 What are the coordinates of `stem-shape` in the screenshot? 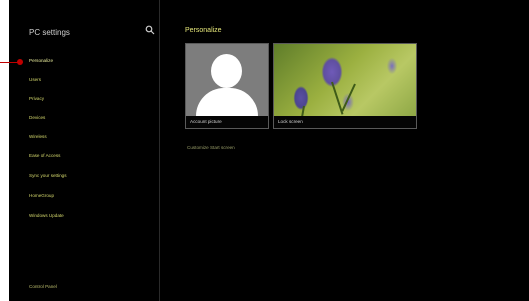 It's located at (348, 97).